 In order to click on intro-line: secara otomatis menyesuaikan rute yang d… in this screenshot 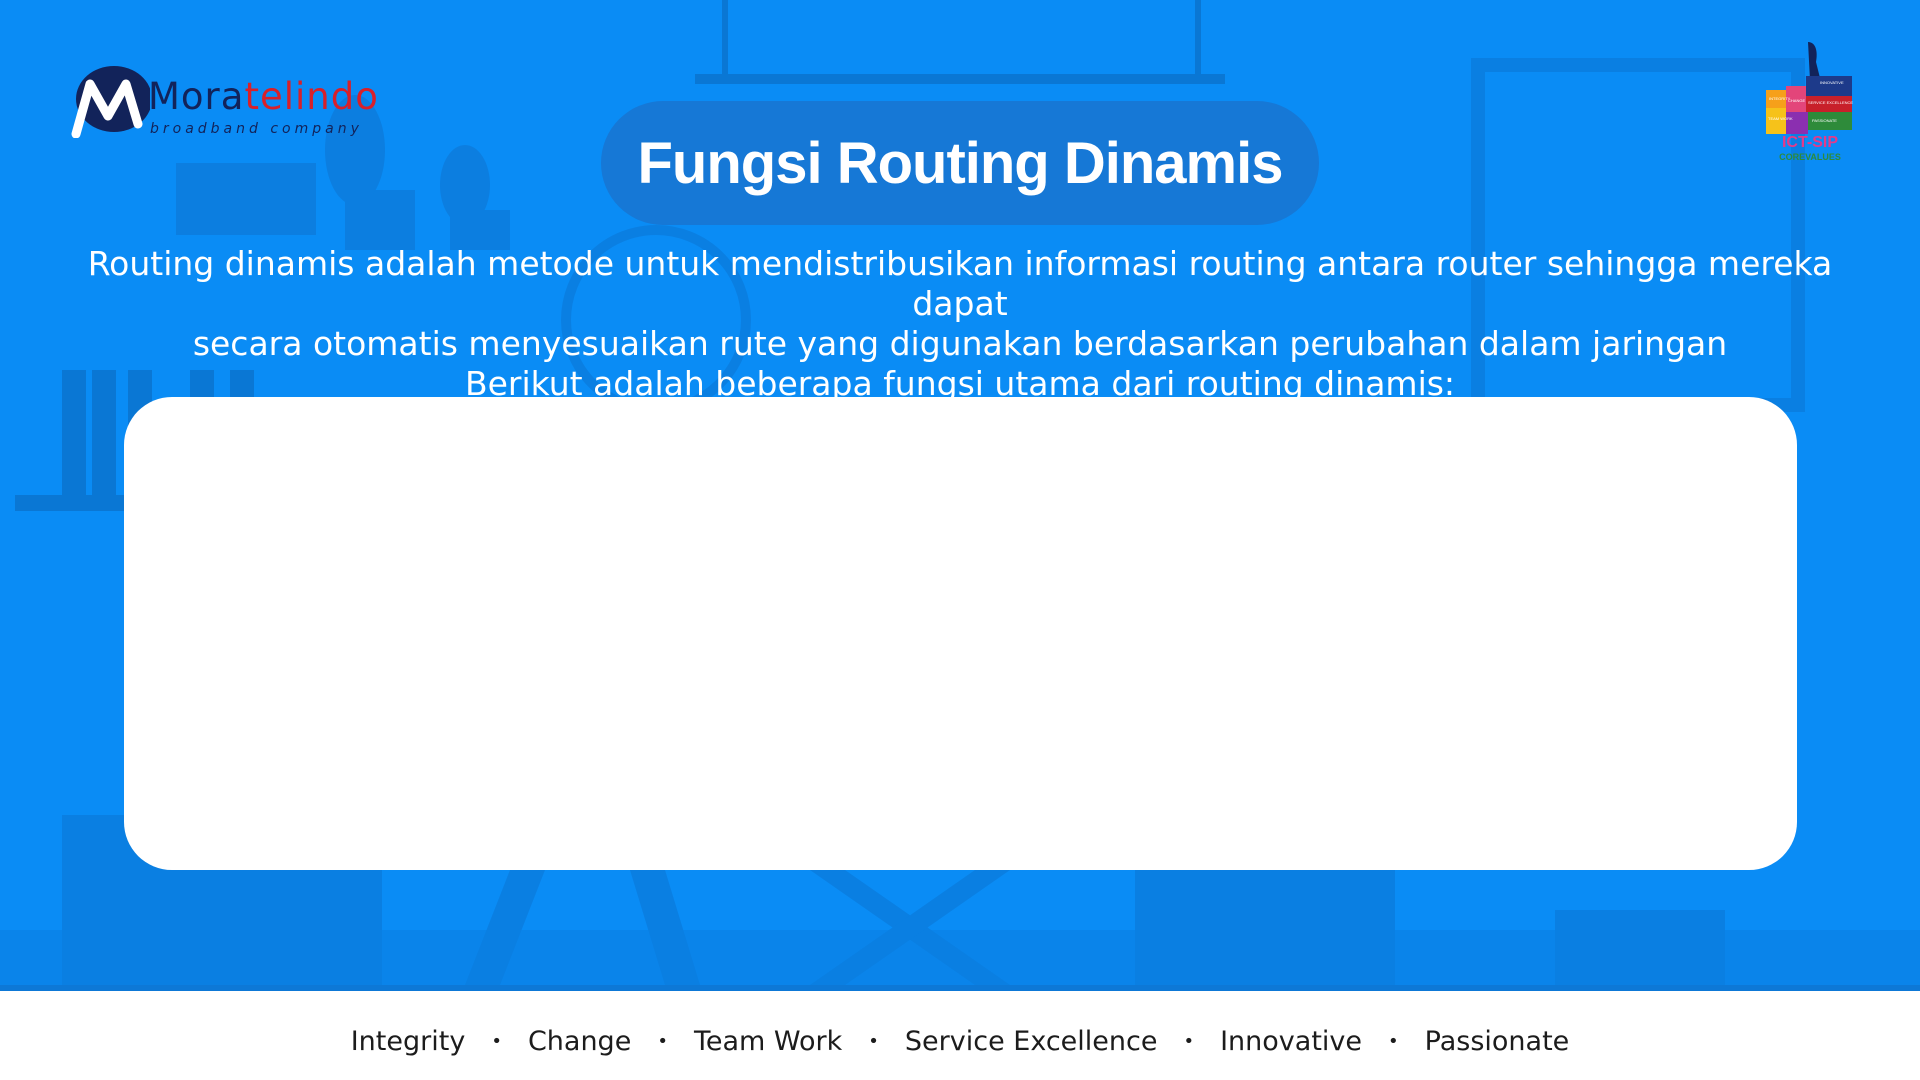, I will do `click(960, 343)`.